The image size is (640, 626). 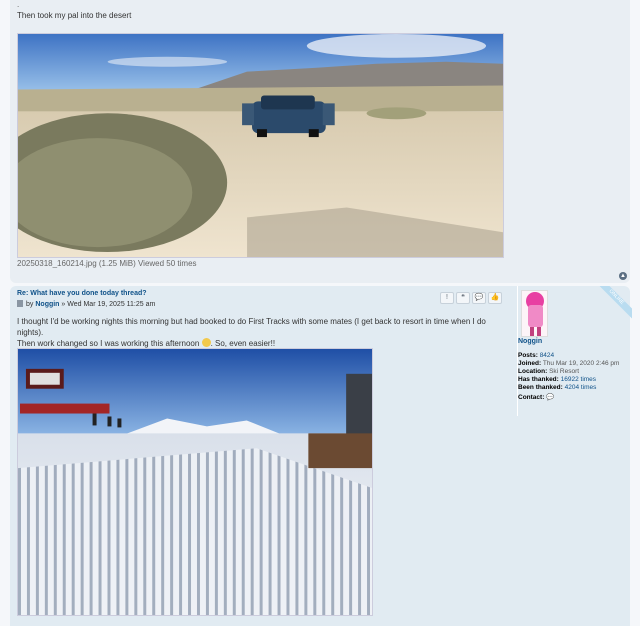 I want to click on post-text: Then took my pal into the desert, so click(x=74, y=15).